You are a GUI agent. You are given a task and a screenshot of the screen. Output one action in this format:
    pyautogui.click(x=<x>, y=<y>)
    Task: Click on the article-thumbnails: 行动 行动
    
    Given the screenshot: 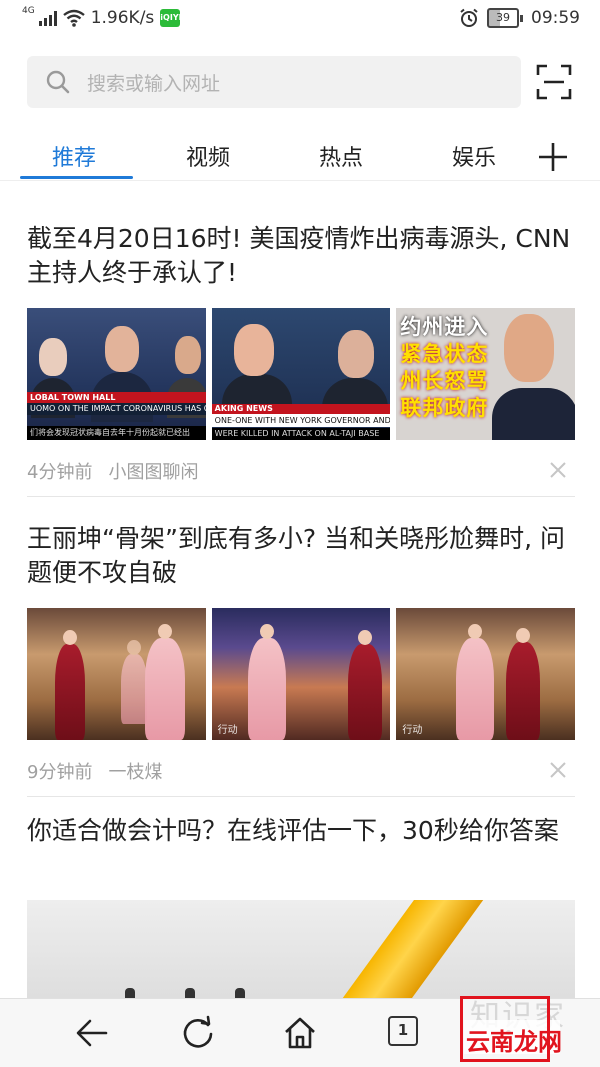 What is the action you would take?
    pyautogui.click(x=301, y=674)
    